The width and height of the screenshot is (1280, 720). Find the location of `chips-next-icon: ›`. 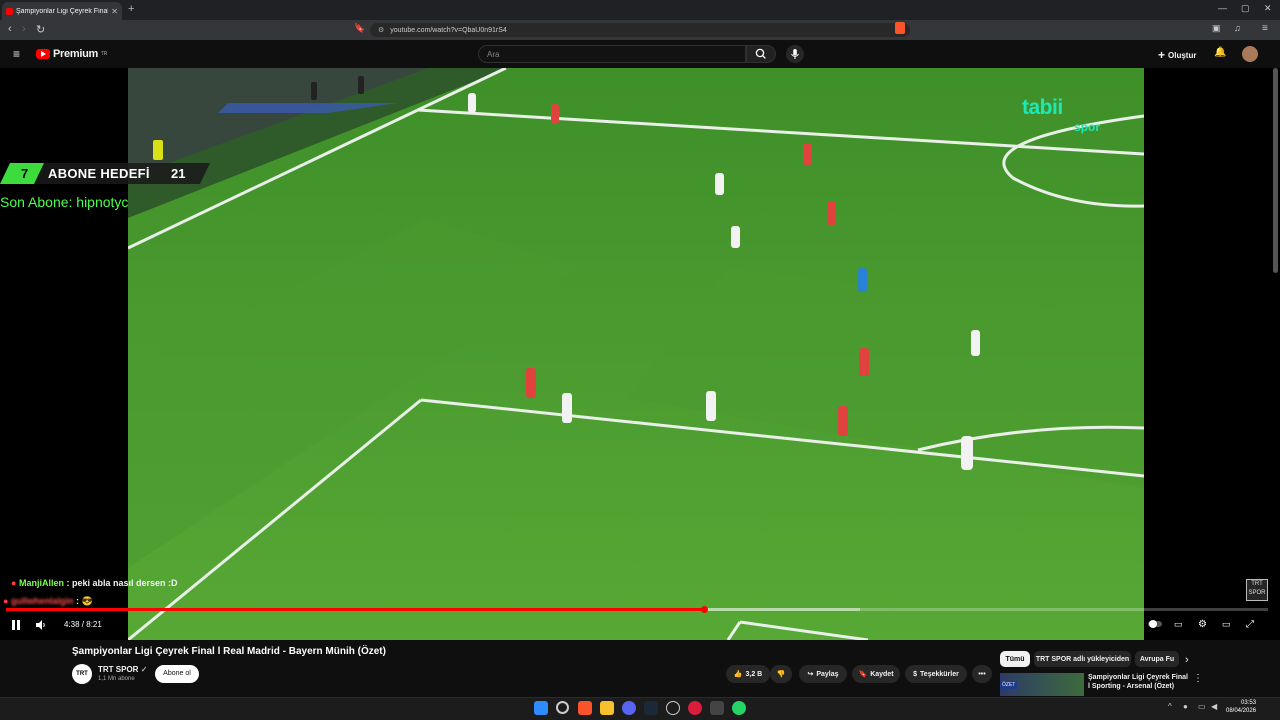

chips-next-icon: › is located at coordinates (1187, 660).